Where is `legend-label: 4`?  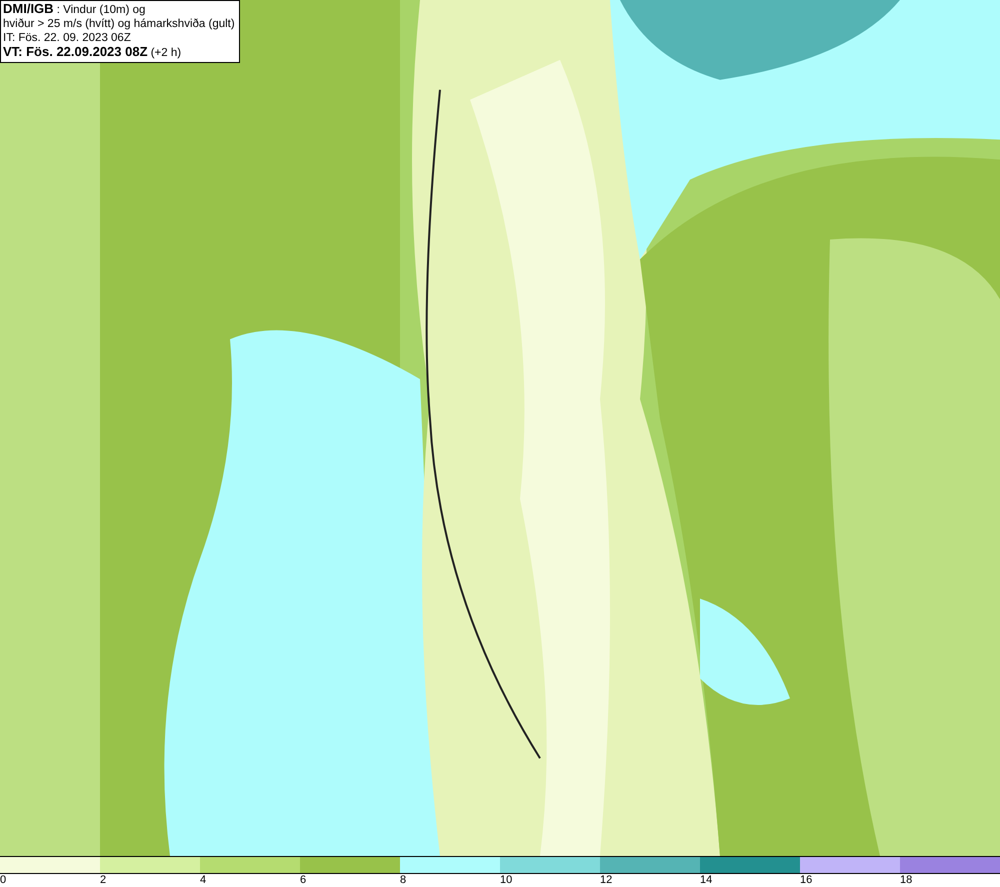 legend-label: 4 is located at coordinates (203, 880).